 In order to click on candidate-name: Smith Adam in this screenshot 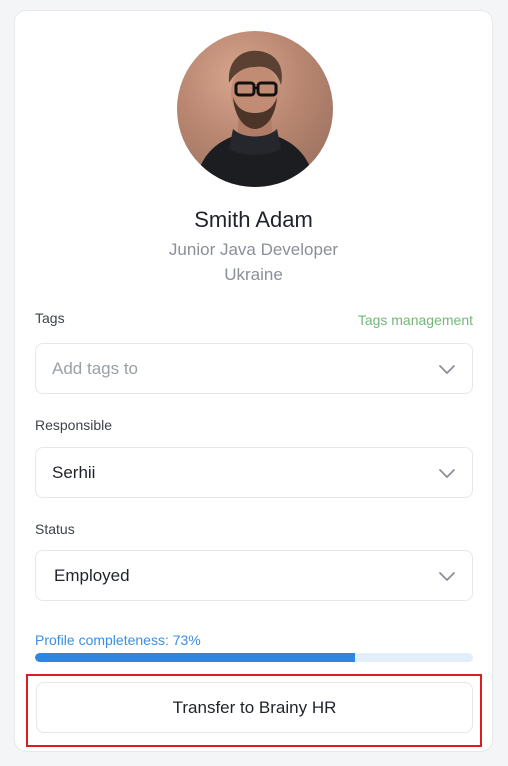, I will do `click(253, 219)`.